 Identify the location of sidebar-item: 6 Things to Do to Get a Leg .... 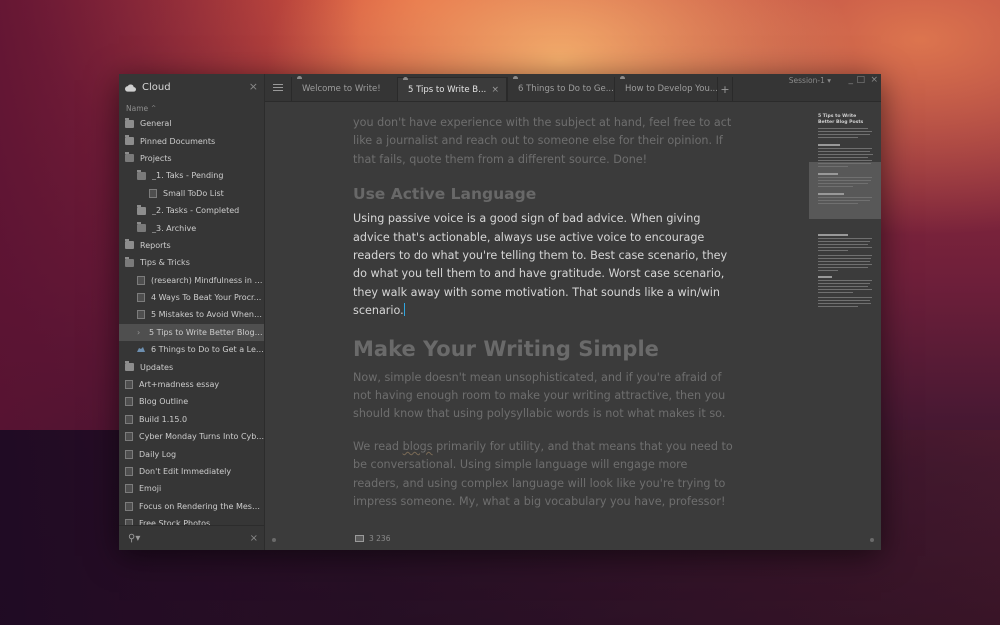
(191, 349).